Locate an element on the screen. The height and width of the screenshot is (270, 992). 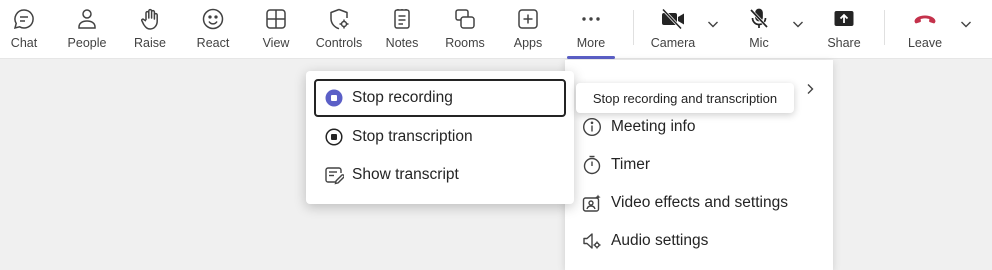
leave-label: Leave is located at coordinates (925, 43).